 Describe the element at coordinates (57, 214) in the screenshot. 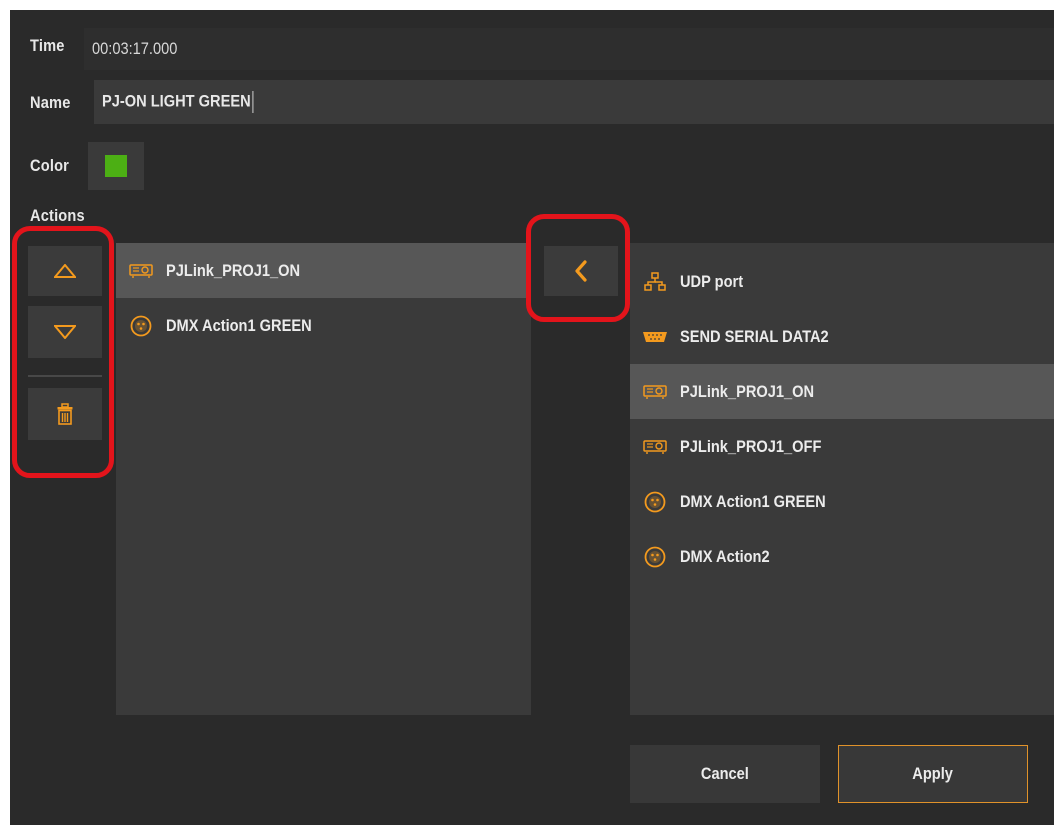

I see `actions-label: Actions` at that location.